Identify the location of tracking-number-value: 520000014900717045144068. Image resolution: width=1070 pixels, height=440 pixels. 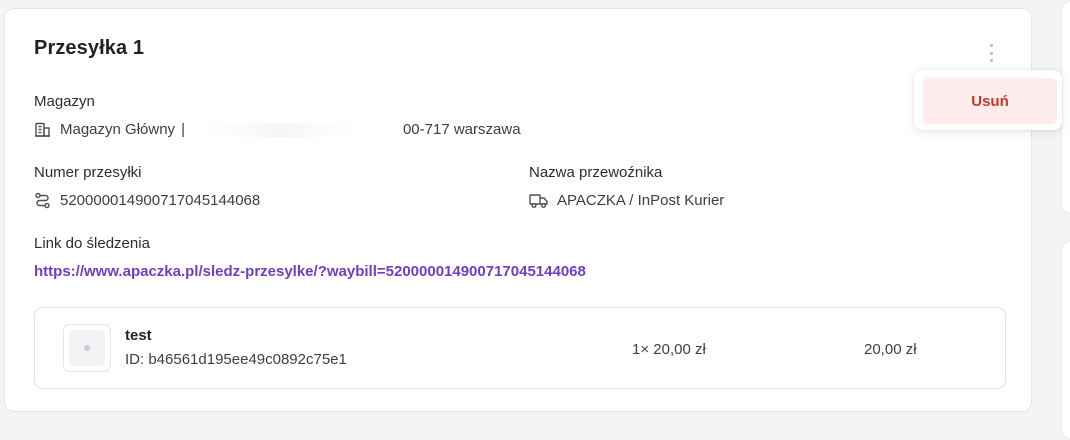
(147, 200).